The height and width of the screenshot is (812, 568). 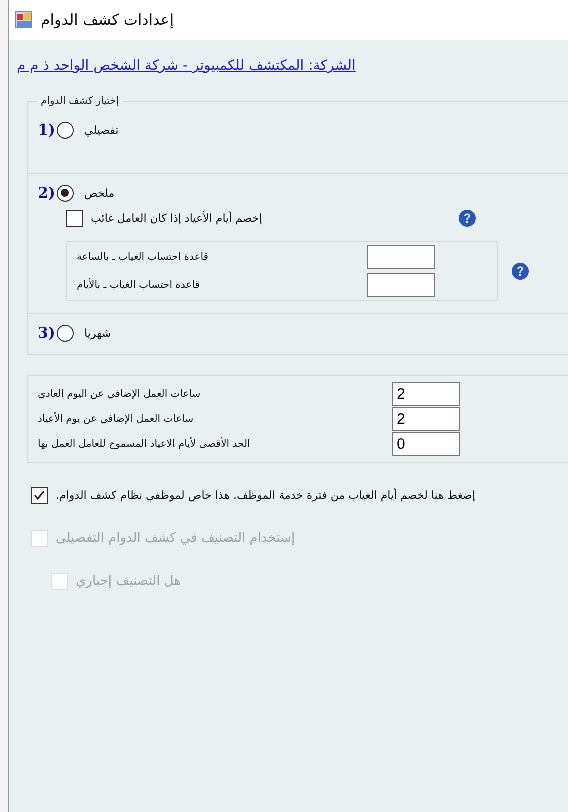 I want to click on radio-label: تفصيلي, so click(x=101, y=130).